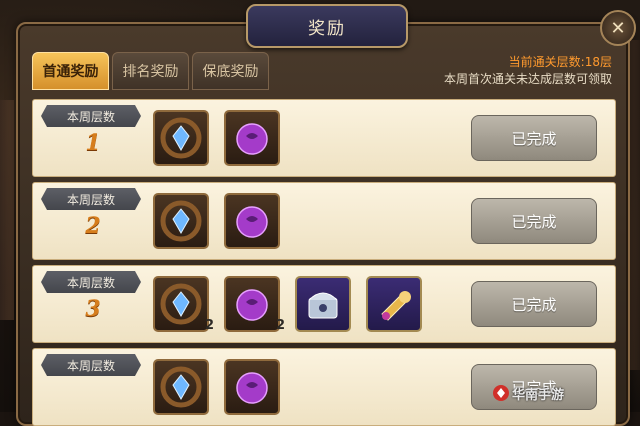 Image resolution: width=640 pixels, height=426 pixels. Describe the element at coordinates (501, 393) in the screenshot. I see `watermark-logo-icon` at that location.